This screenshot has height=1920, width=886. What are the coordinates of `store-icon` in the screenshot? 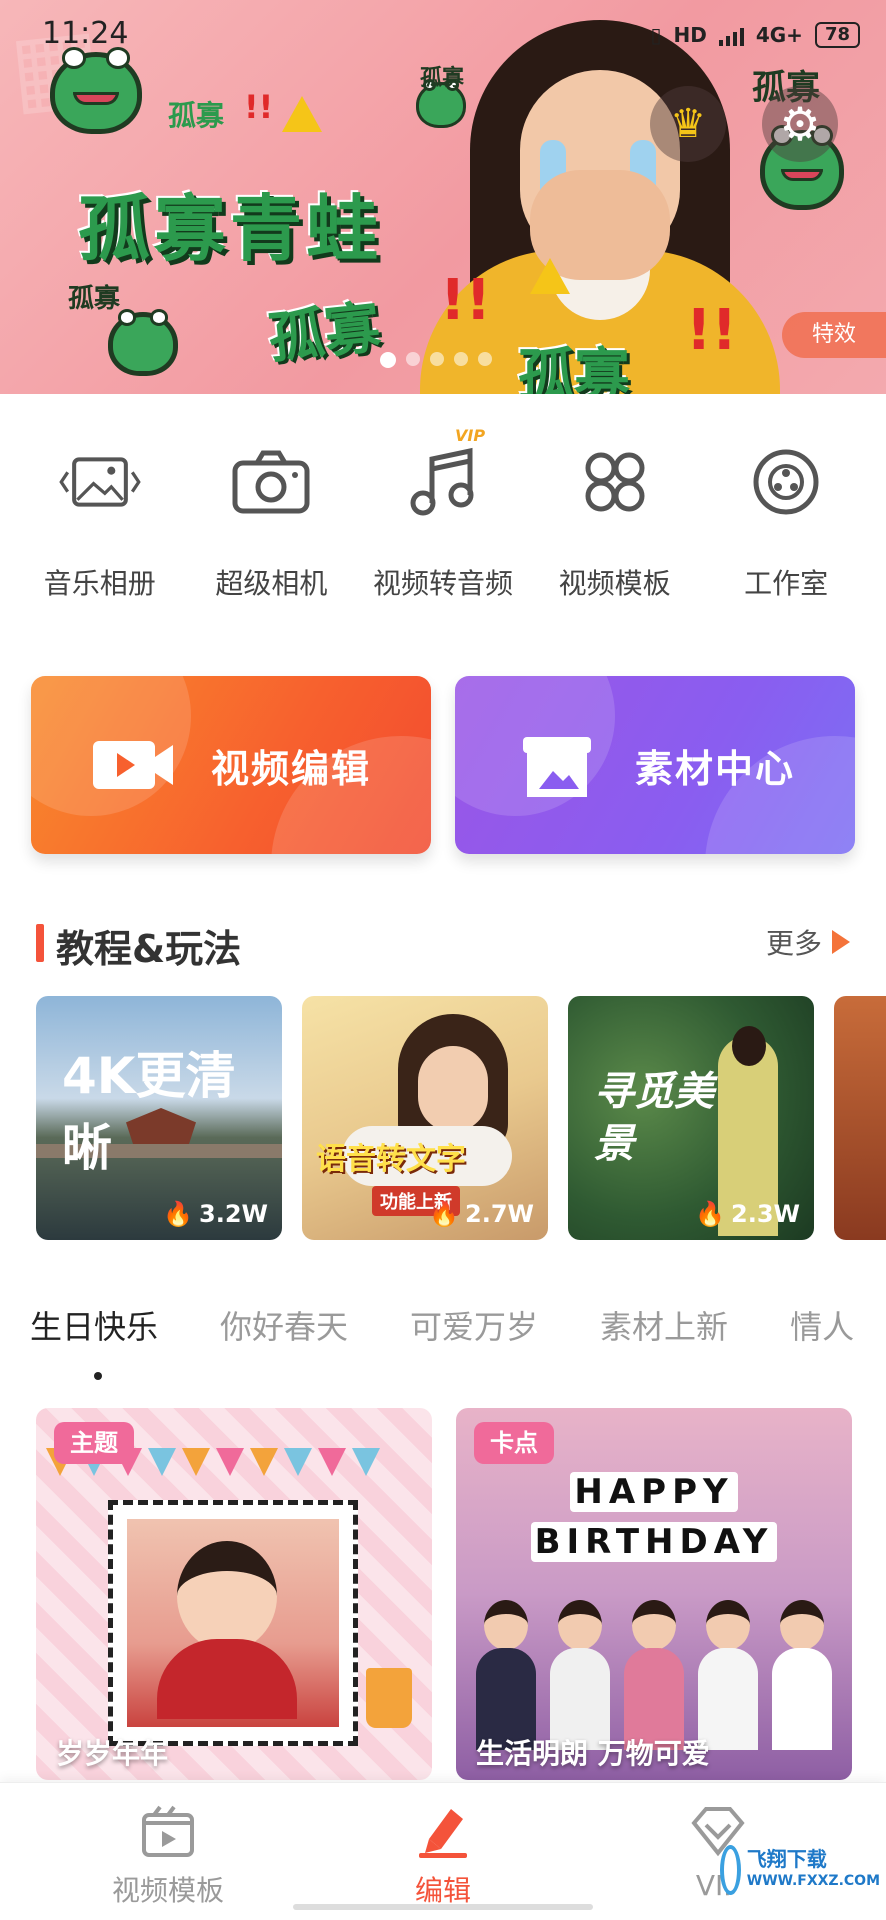 It's located at (557, 766).